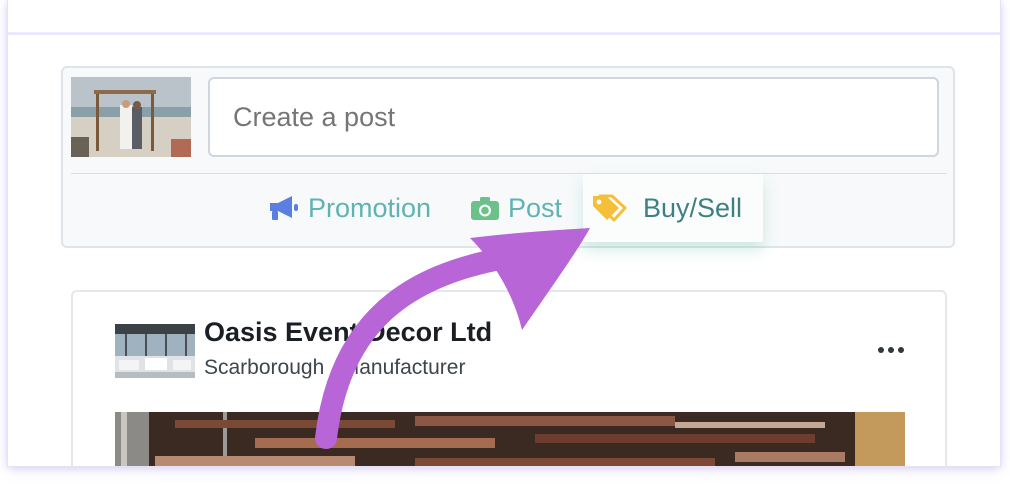 Image resolution: width=1010 pixels, height=484 pixels. I want to click on camera-icon, so click(485, 208).